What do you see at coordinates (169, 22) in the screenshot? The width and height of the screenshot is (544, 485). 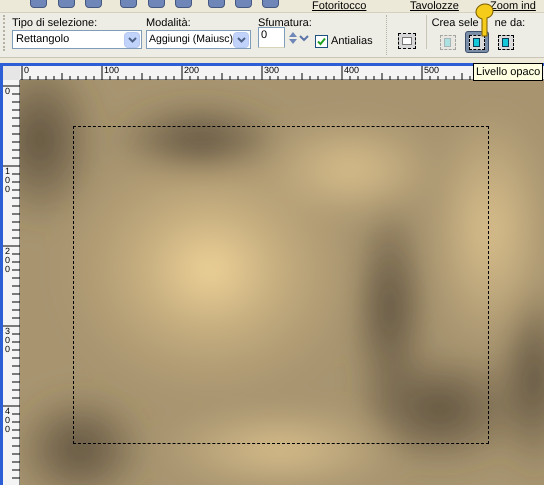 I see `field-label: Modalità:` at bounding box center [169, 22].